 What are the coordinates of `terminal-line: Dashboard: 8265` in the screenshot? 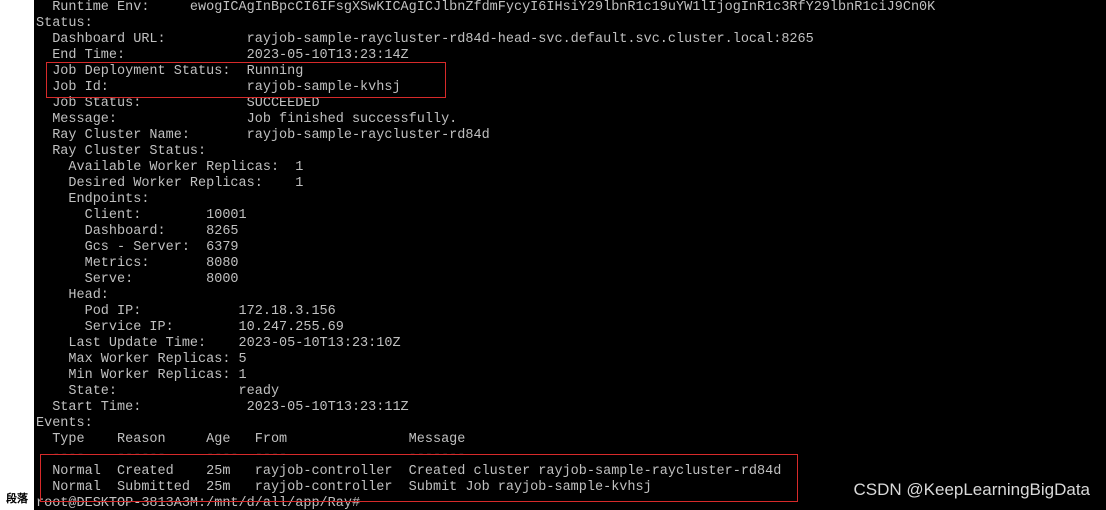 It's located at (137, 231).